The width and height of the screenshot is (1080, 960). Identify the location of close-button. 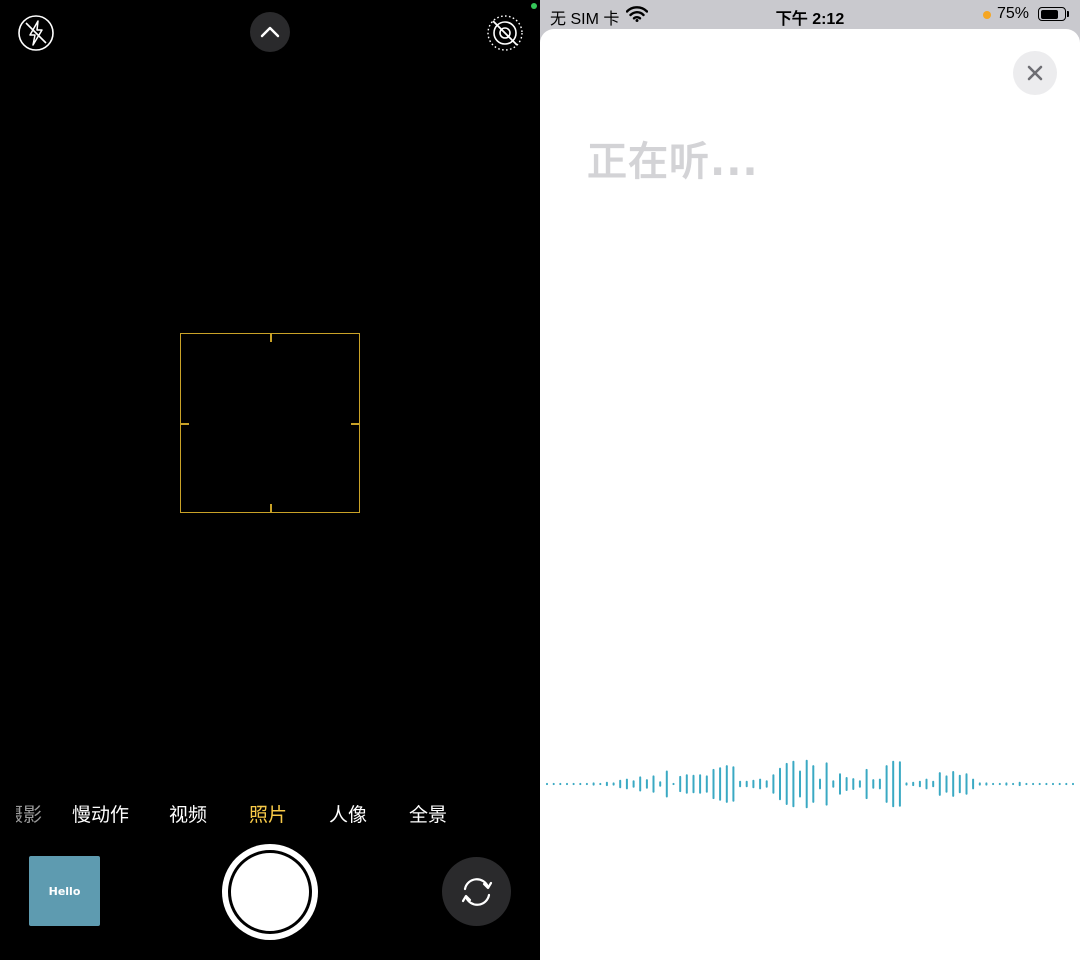
(1035, 73).